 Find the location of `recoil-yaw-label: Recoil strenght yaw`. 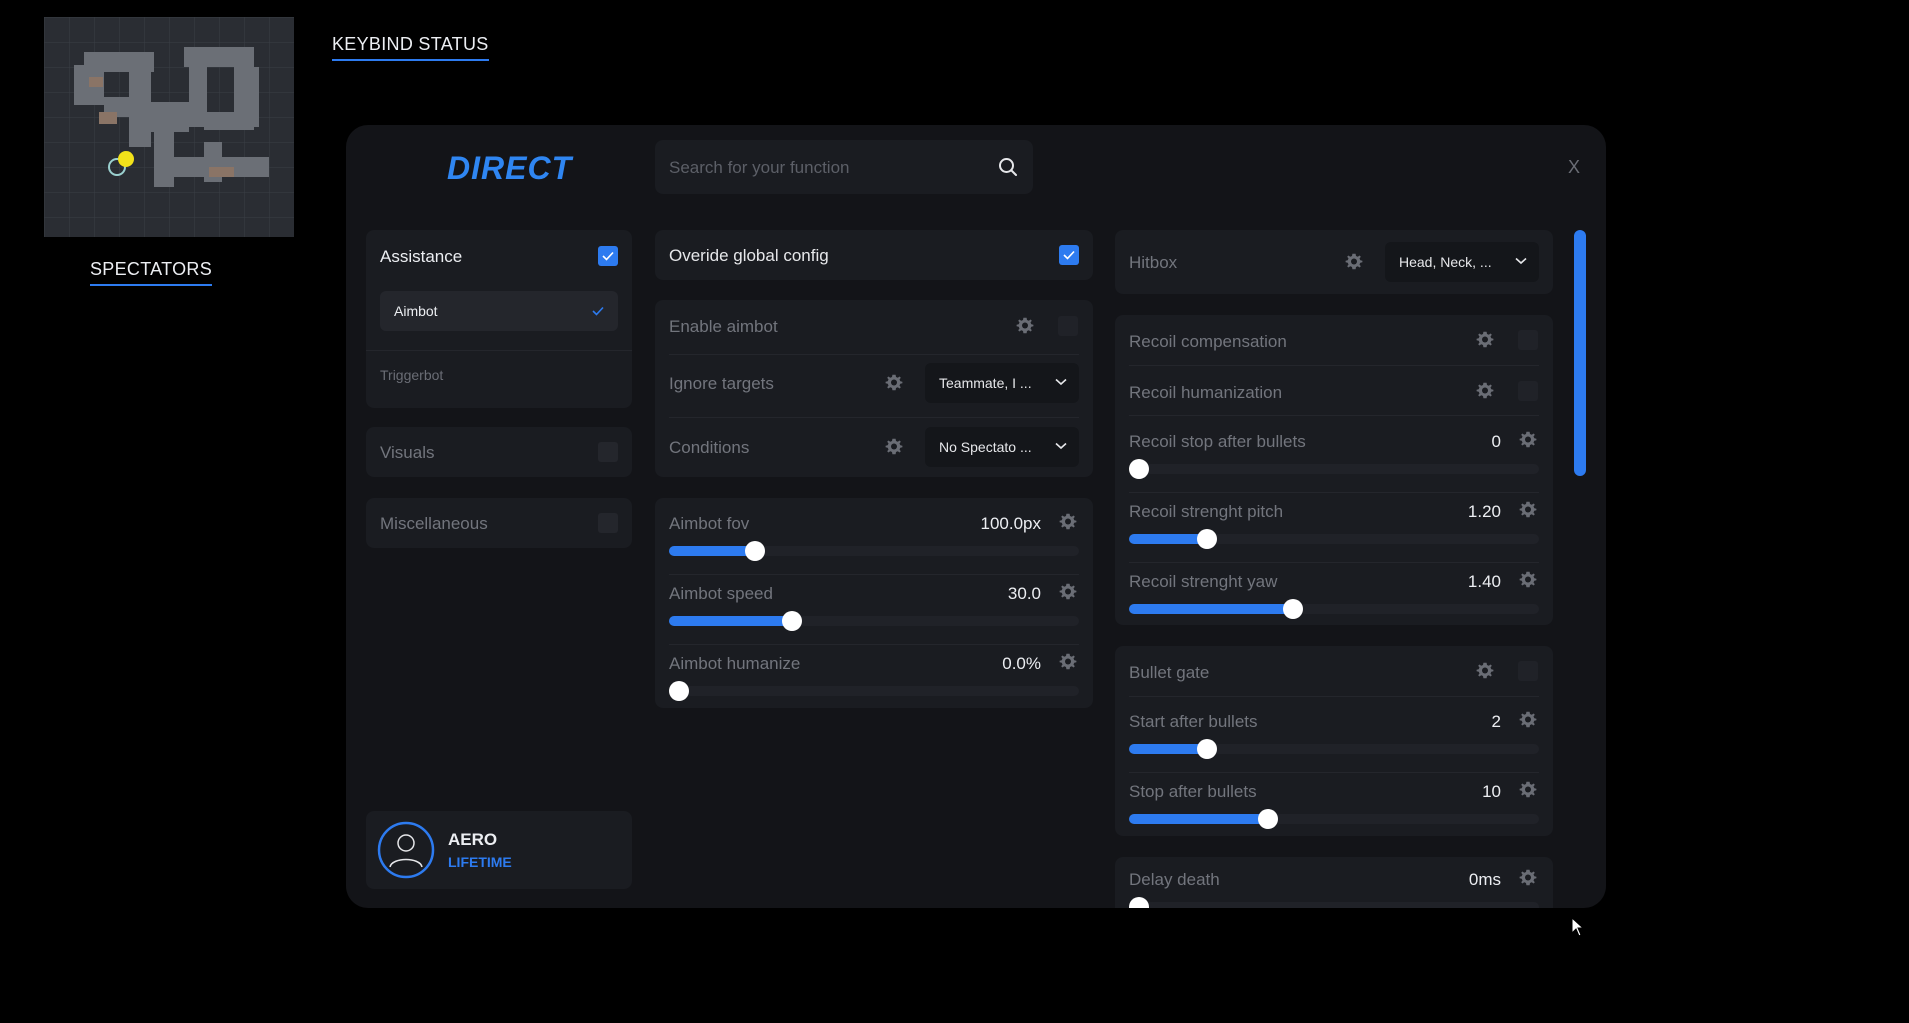

recoil-yaw-label: Recoil strenght yaw is located at coordinates (1203, 581).